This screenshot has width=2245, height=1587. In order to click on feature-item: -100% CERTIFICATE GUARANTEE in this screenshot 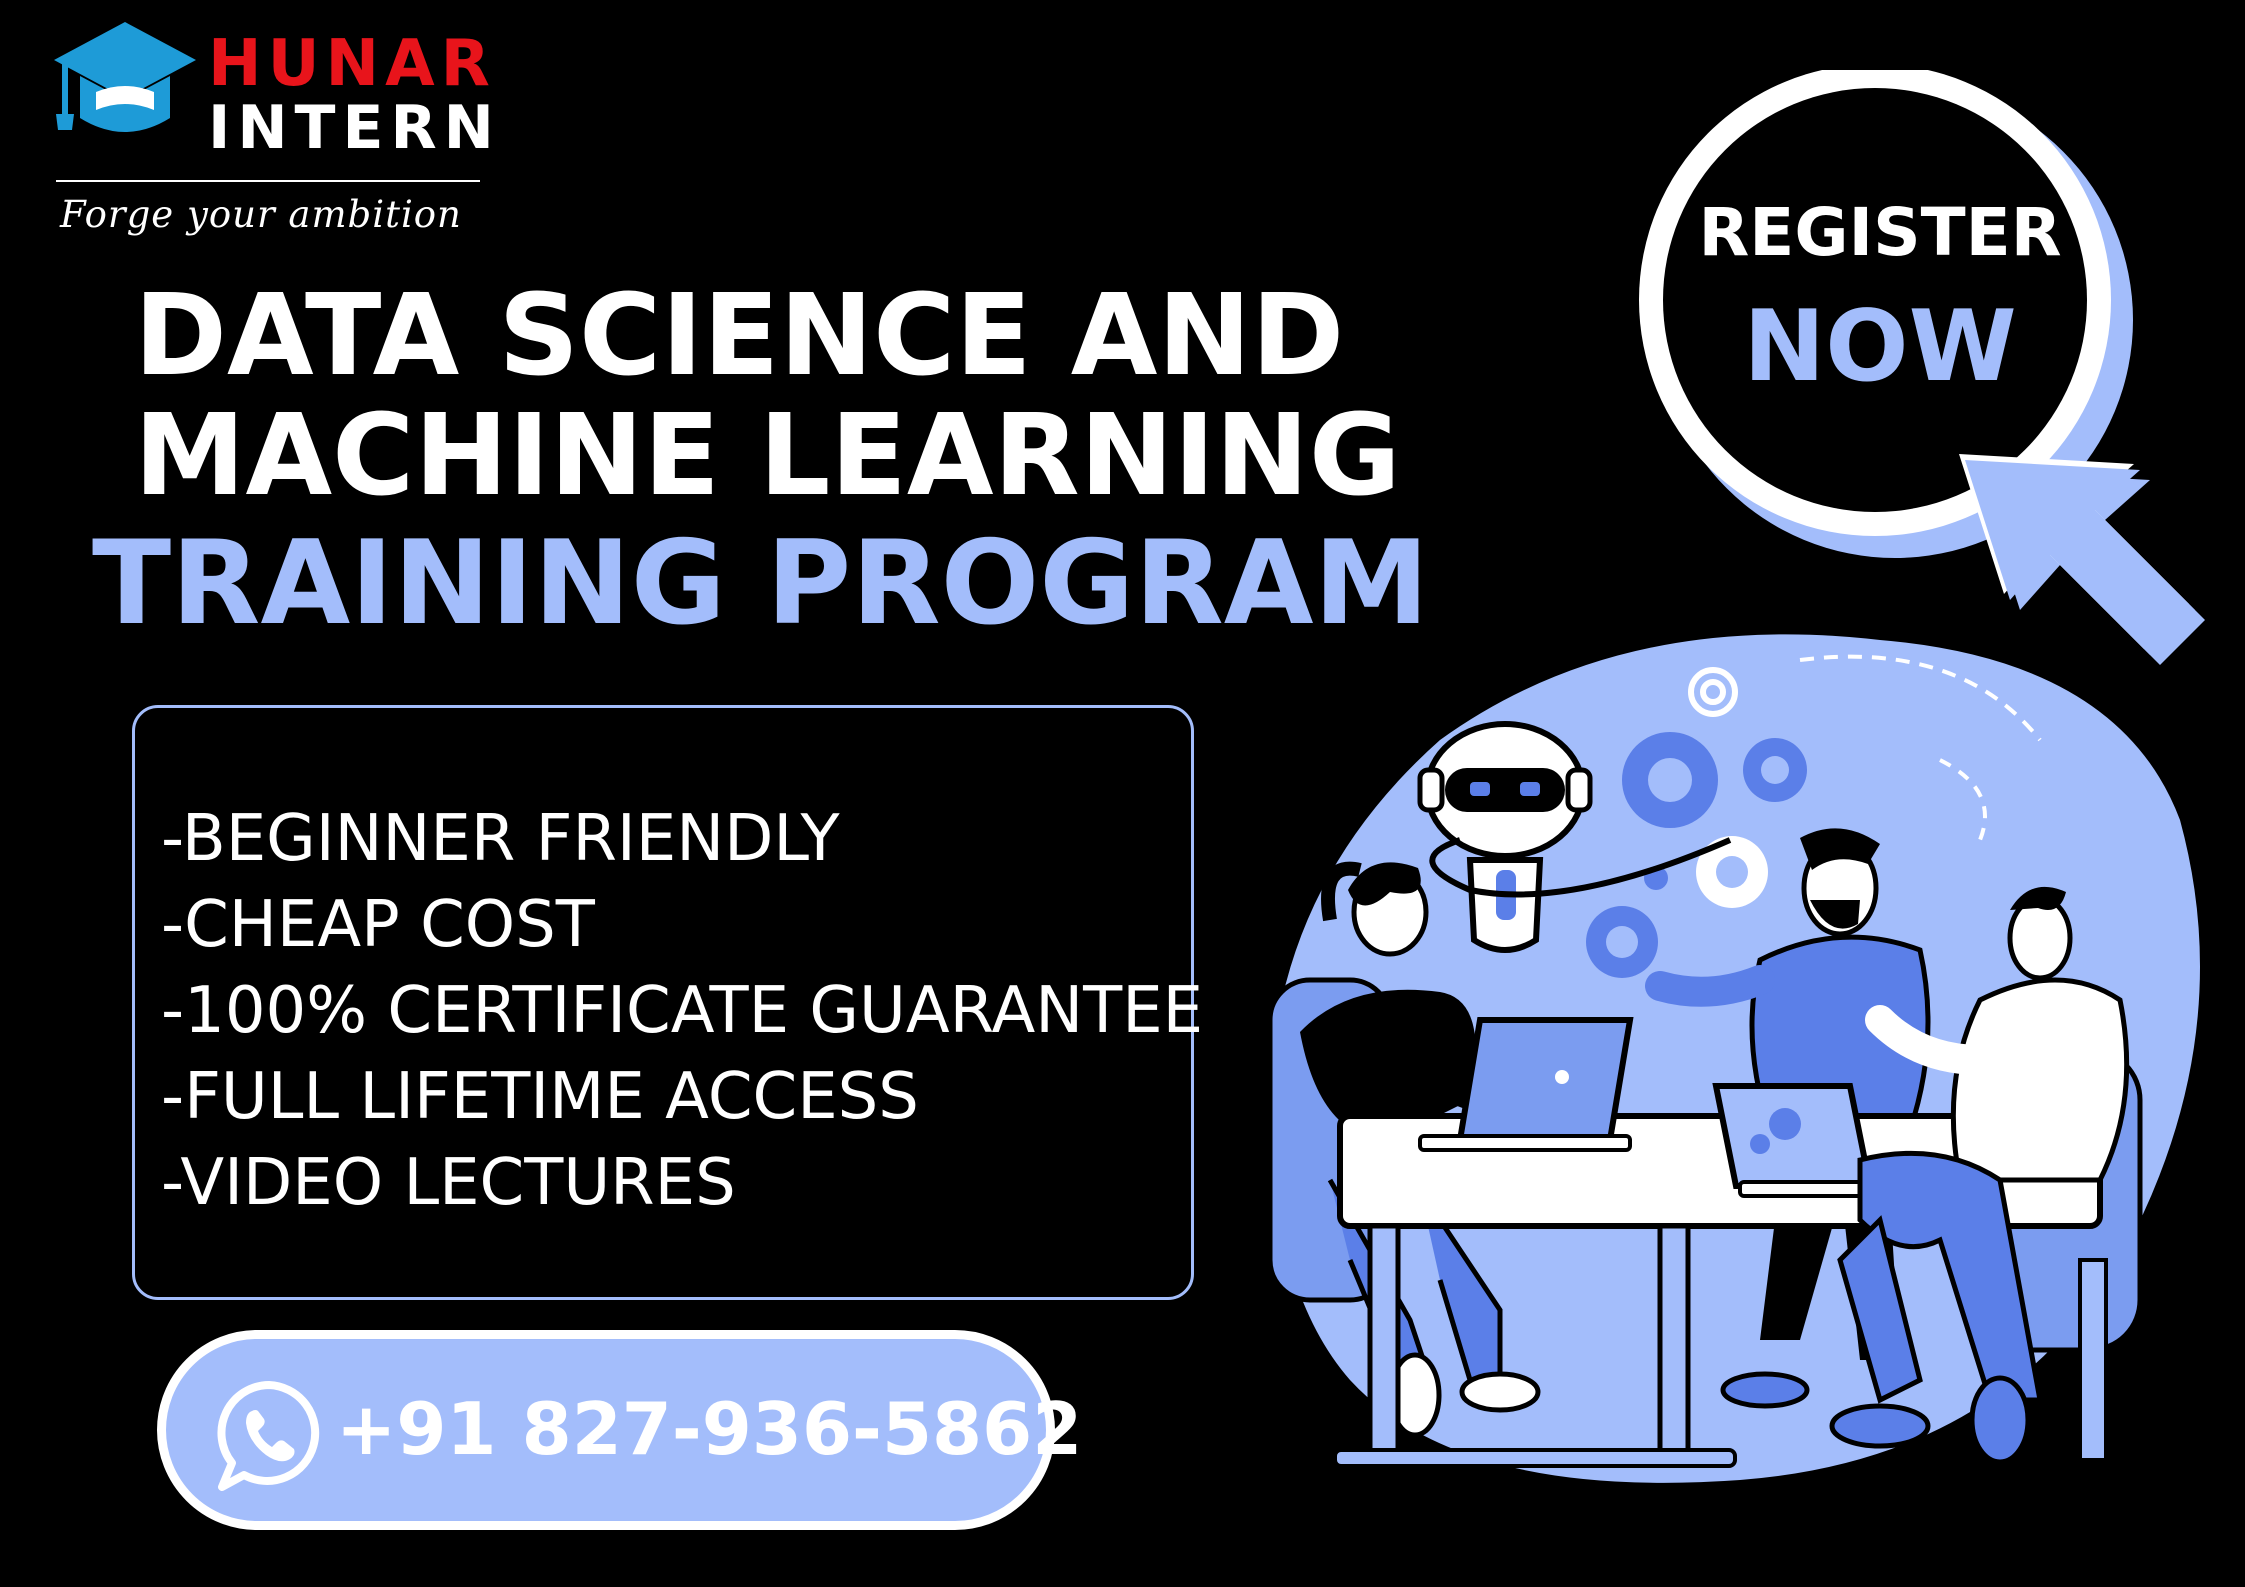, I will do `click(682, 1011)`.